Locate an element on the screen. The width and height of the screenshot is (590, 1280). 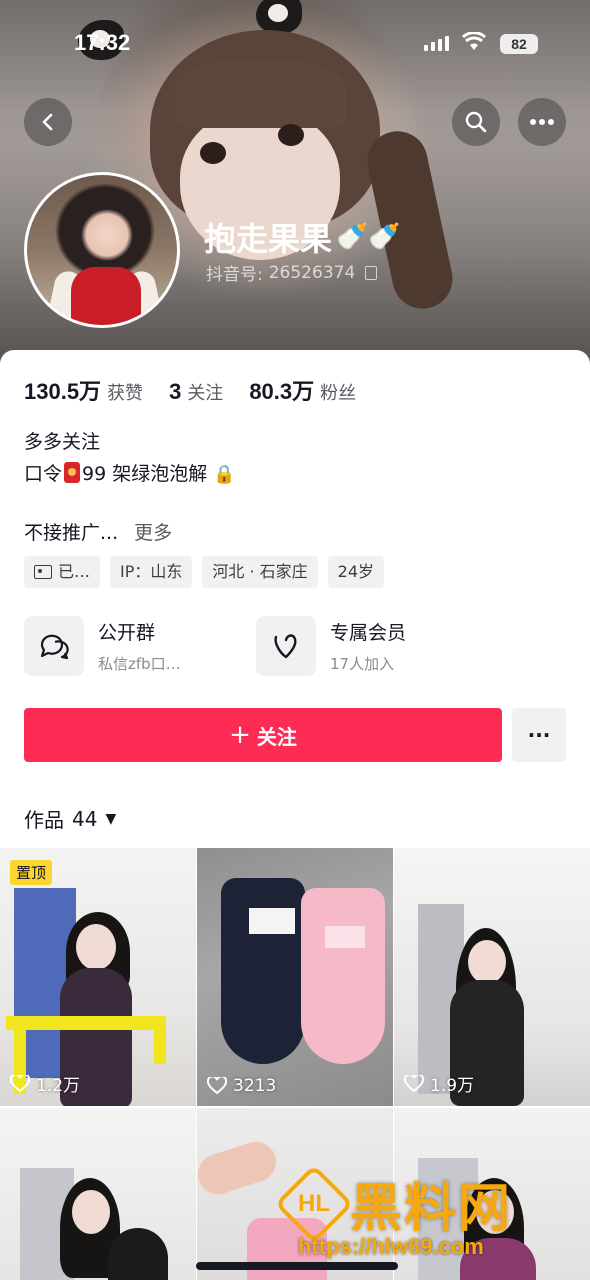
stat-followers: 80.3万 粉丝 is located at coordinates (302, 390).